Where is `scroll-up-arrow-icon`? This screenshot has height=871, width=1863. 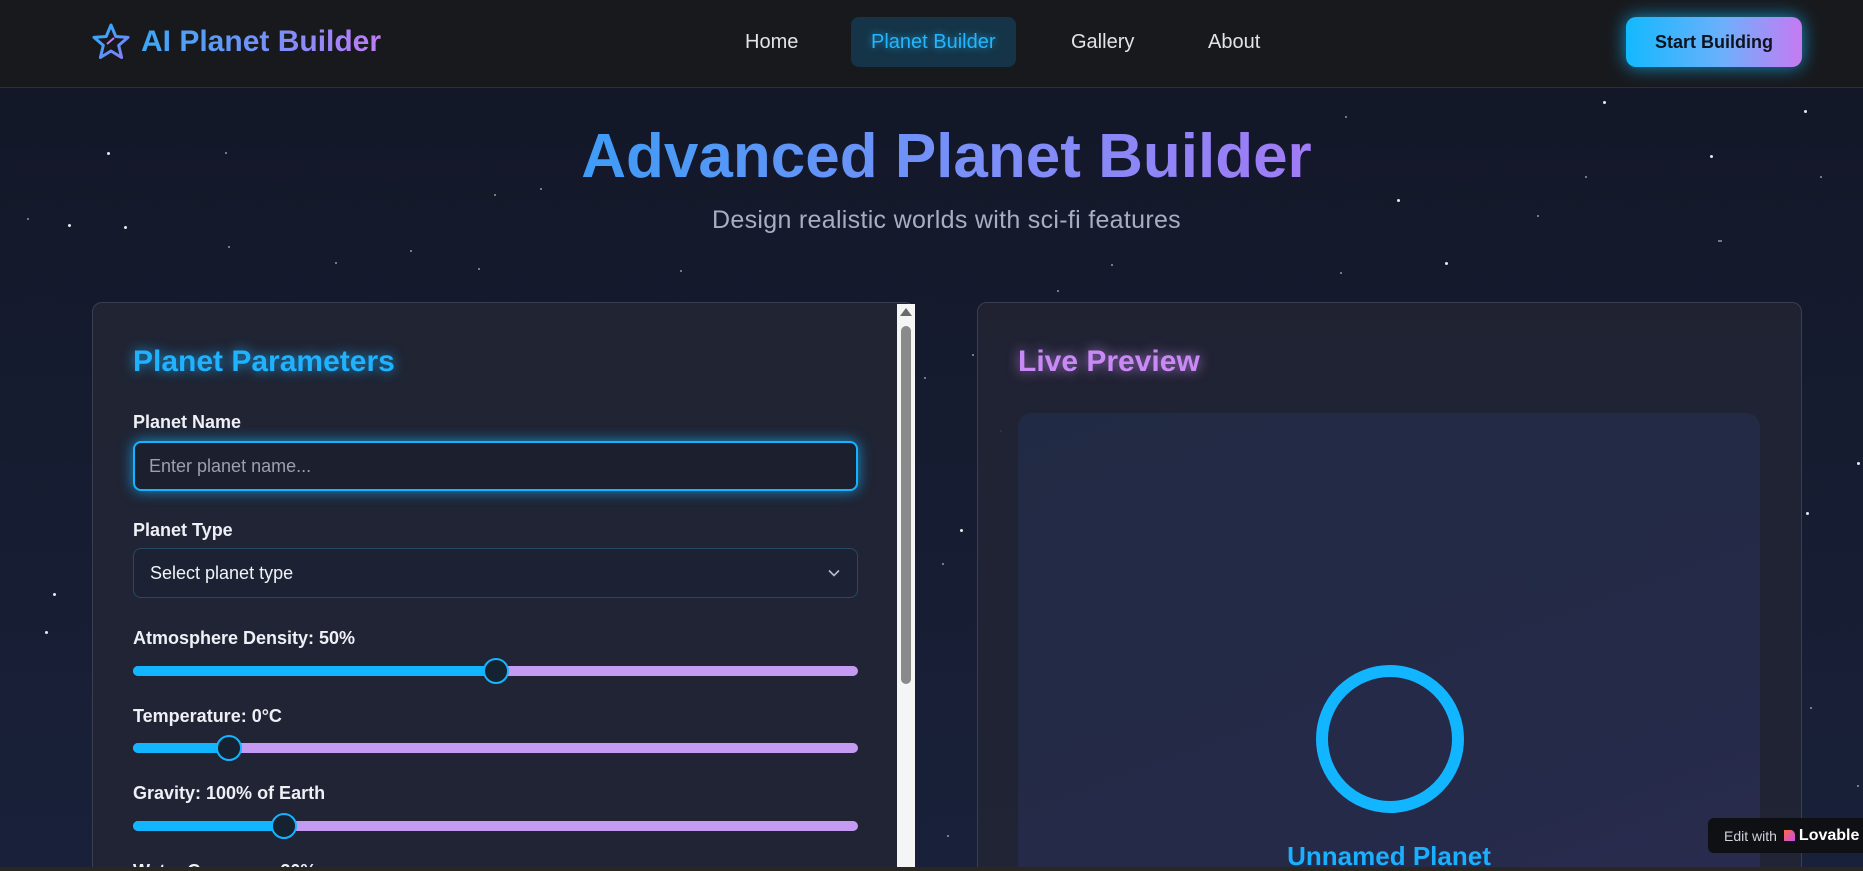
scroll-up-arrow-icon is located at coordinates (906, 312).